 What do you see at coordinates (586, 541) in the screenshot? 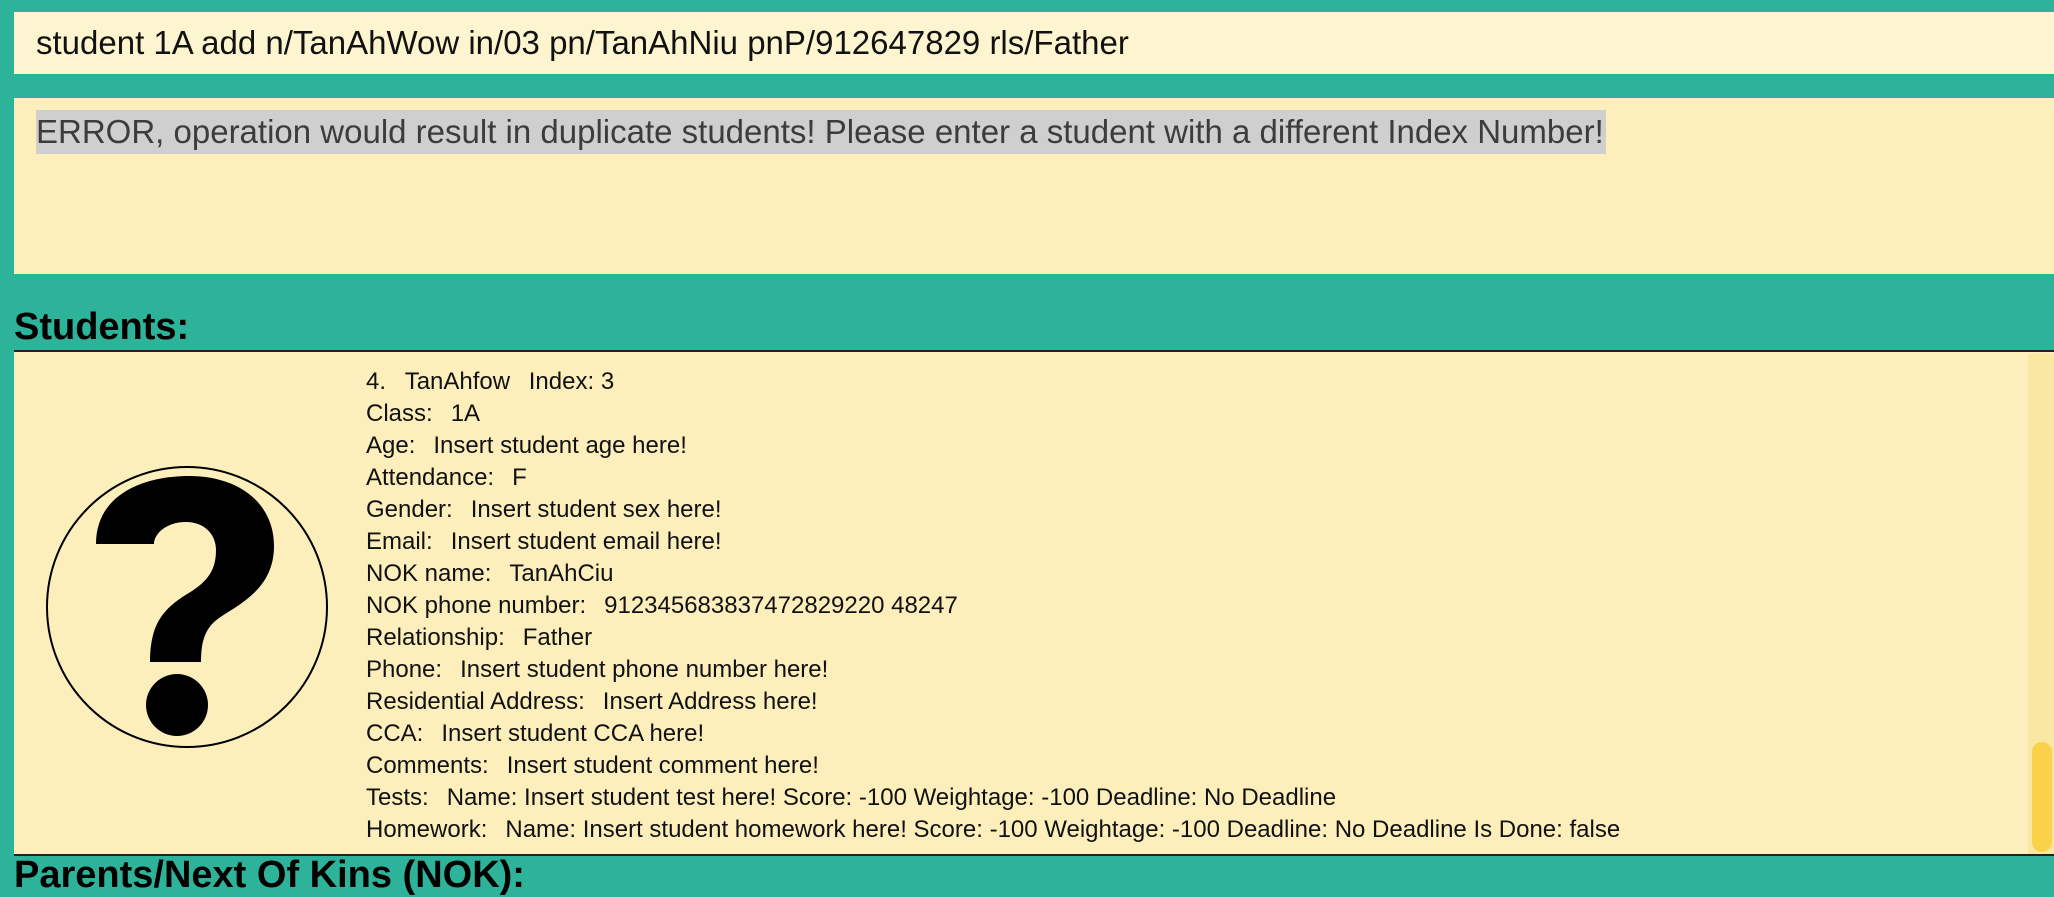
I see `email-value: Insert student email here!` at bounding box center [586, 541].